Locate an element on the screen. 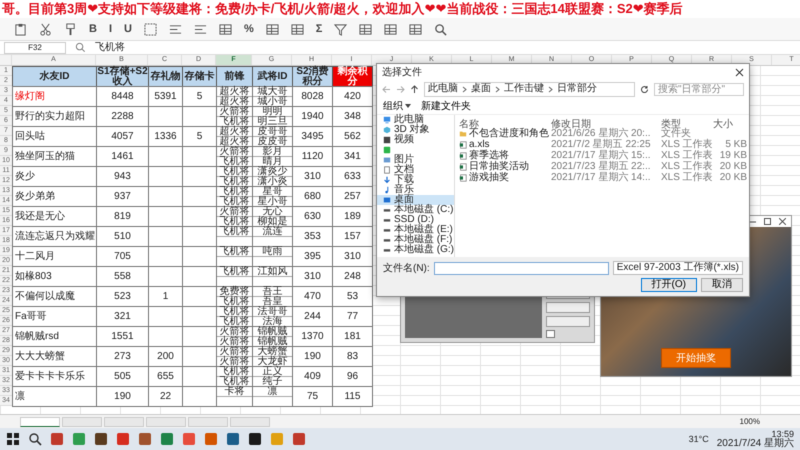 This screenshot has width=800, height=450. filter-icon is located at coordinates (341, 29).